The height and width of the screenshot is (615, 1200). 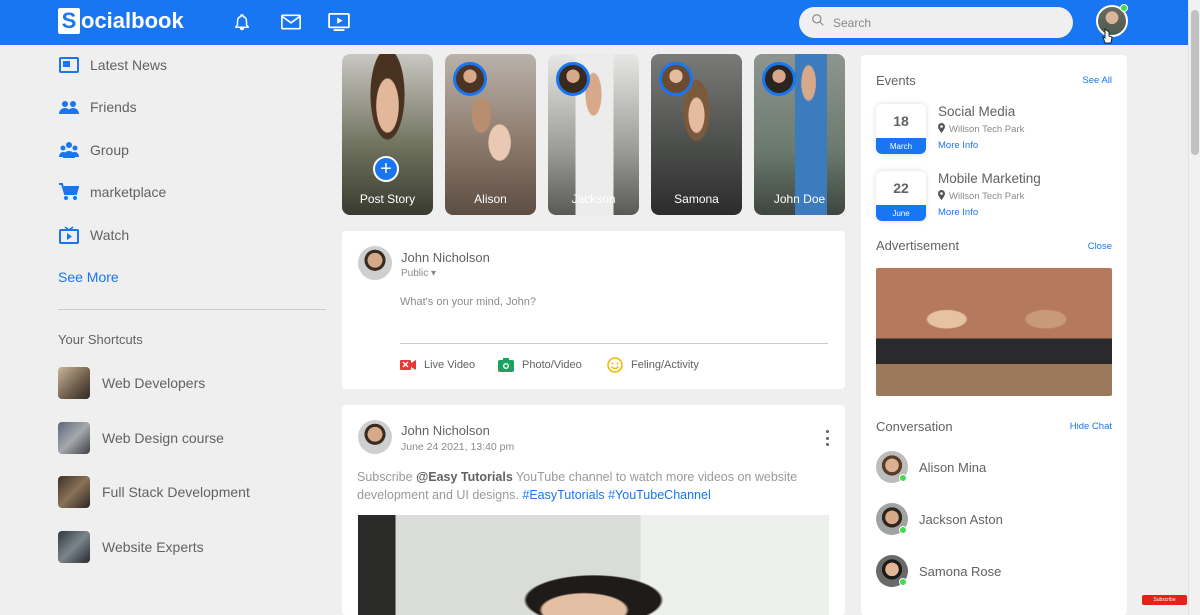 What do you see at coordinates (1091, 426) in the screenshot?
I see `hide-chat-link: Hide Chat` at bounding box center [1091, 426].